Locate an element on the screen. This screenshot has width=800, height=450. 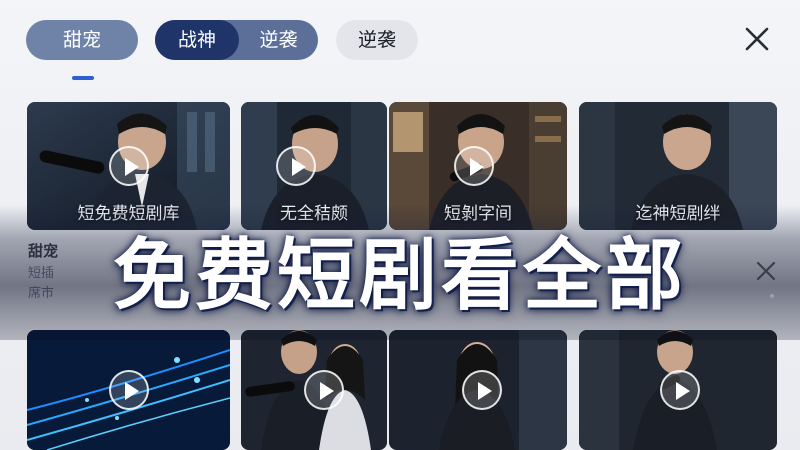
tab-counterattack-label: 逆袭 is located at coordinates (278, 40).